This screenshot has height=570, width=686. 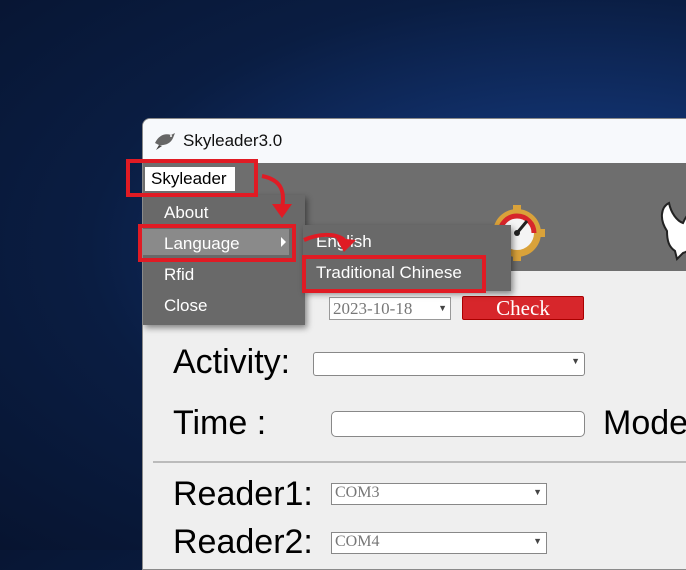 What do you see at coordinates (414, 141) in the screenshot?
I see `title-bar: Skyleader3.0` at bounding box center [414, 141].